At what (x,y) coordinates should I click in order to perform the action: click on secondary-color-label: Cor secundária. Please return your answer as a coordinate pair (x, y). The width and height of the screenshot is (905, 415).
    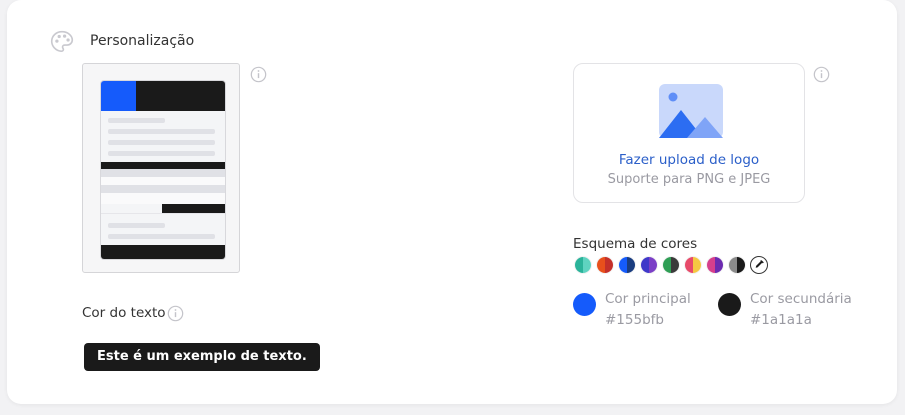
    Looking at the image, I should click on (801, 299).